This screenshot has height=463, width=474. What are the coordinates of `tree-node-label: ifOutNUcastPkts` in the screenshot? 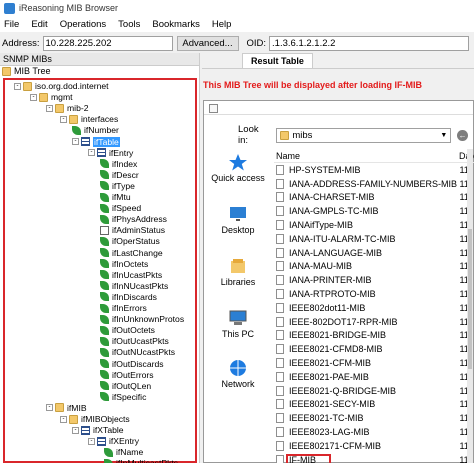 It's located at (144, 352).